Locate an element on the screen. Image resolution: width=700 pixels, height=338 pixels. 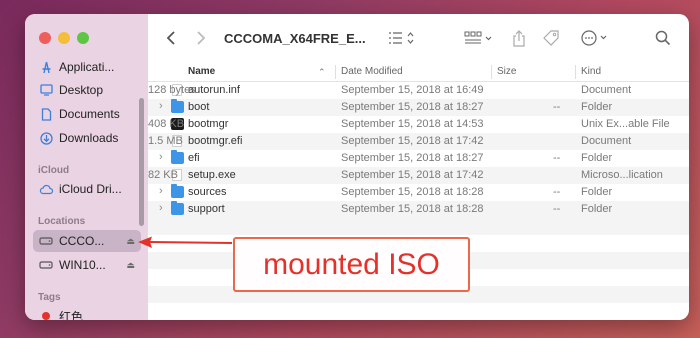
locations-header: Locations is located at coordinates (62, 221).